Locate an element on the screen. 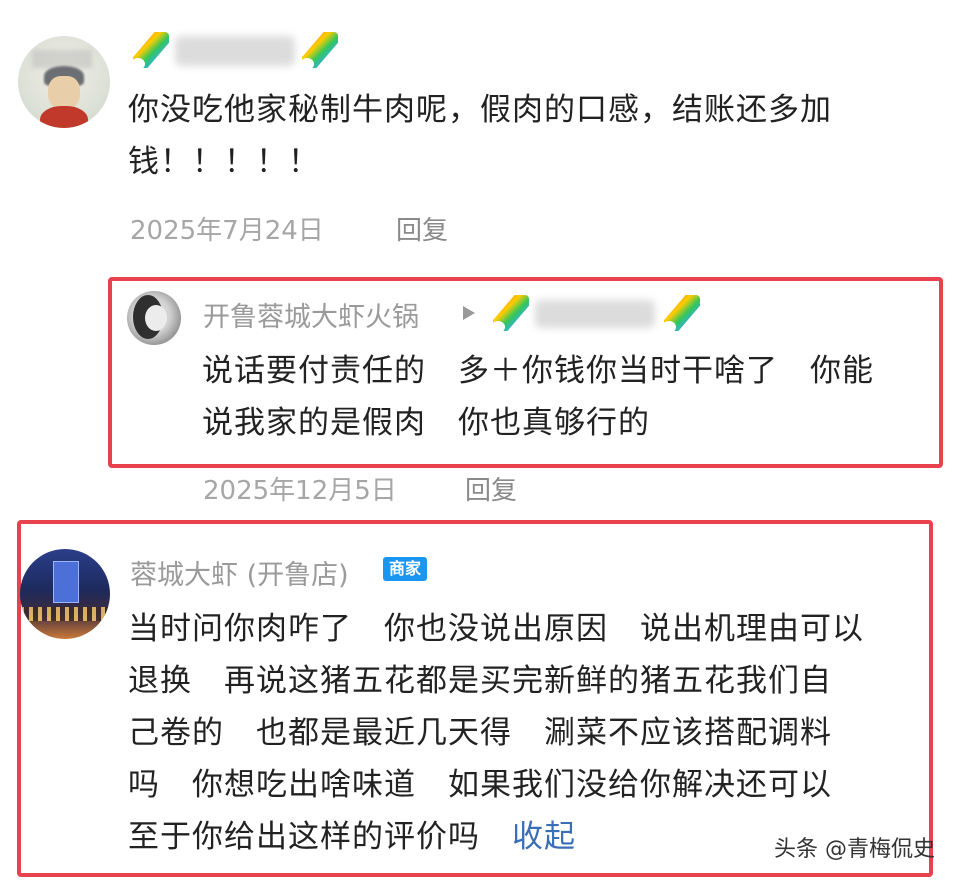 The height and width of the screenshot is (881, 955). comment-text: 你没吃他家秘制牛肉呢，假肉的口感，结账还多加 钱！！！！！ is located at coordinates (533, 136).